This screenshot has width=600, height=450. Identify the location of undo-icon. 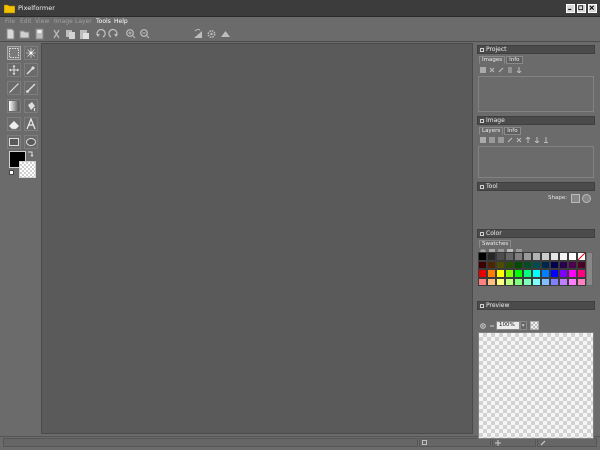
(100, 34).